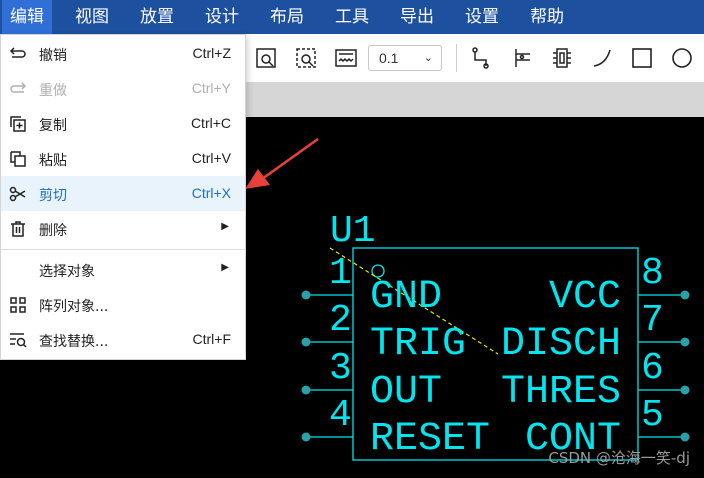 The width and height of the screenshot is (704, 478). What do you see at coordinates (53, 196) in the screenshot?
I see `menu-item-label: 剪切` at bounding box center [53, 196].